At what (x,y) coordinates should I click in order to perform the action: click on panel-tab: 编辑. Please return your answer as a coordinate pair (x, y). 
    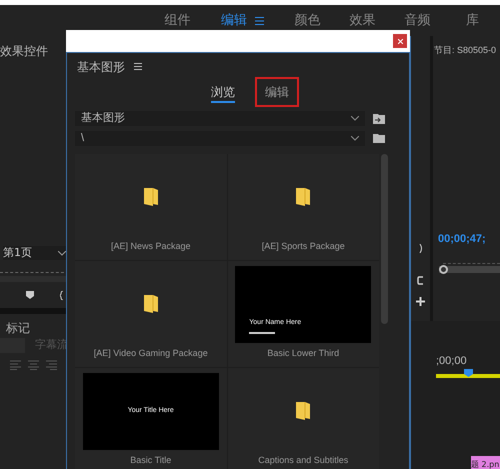
    Looking at the image, I should click on (277, 92).